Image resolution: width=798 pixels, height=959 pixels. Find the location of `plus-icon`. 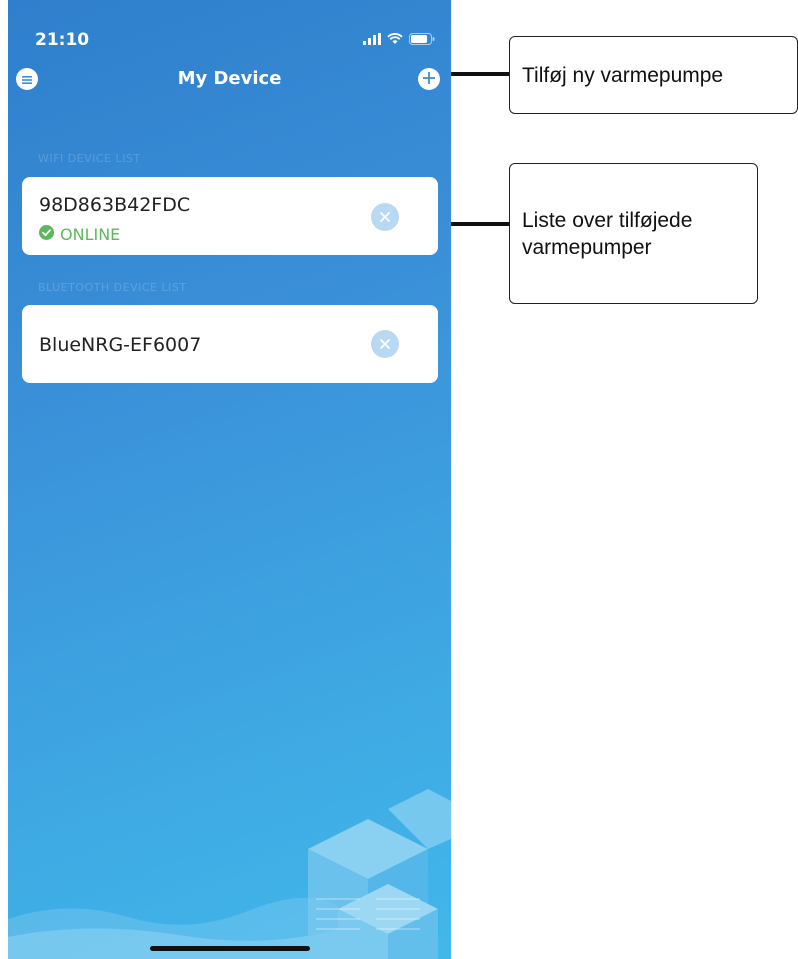

plus-icon is located at coordinates (429, 79).